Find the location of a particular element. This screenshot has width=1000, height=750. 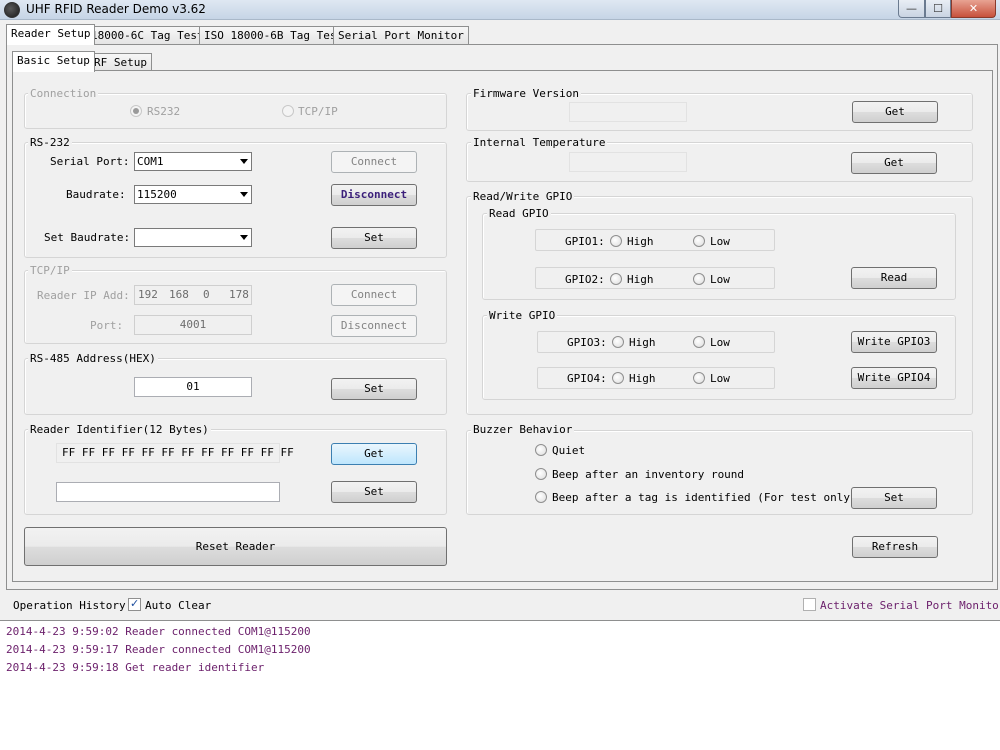

reader-ip-field: 192 168 0 178 is located at coordinates (193, 295).